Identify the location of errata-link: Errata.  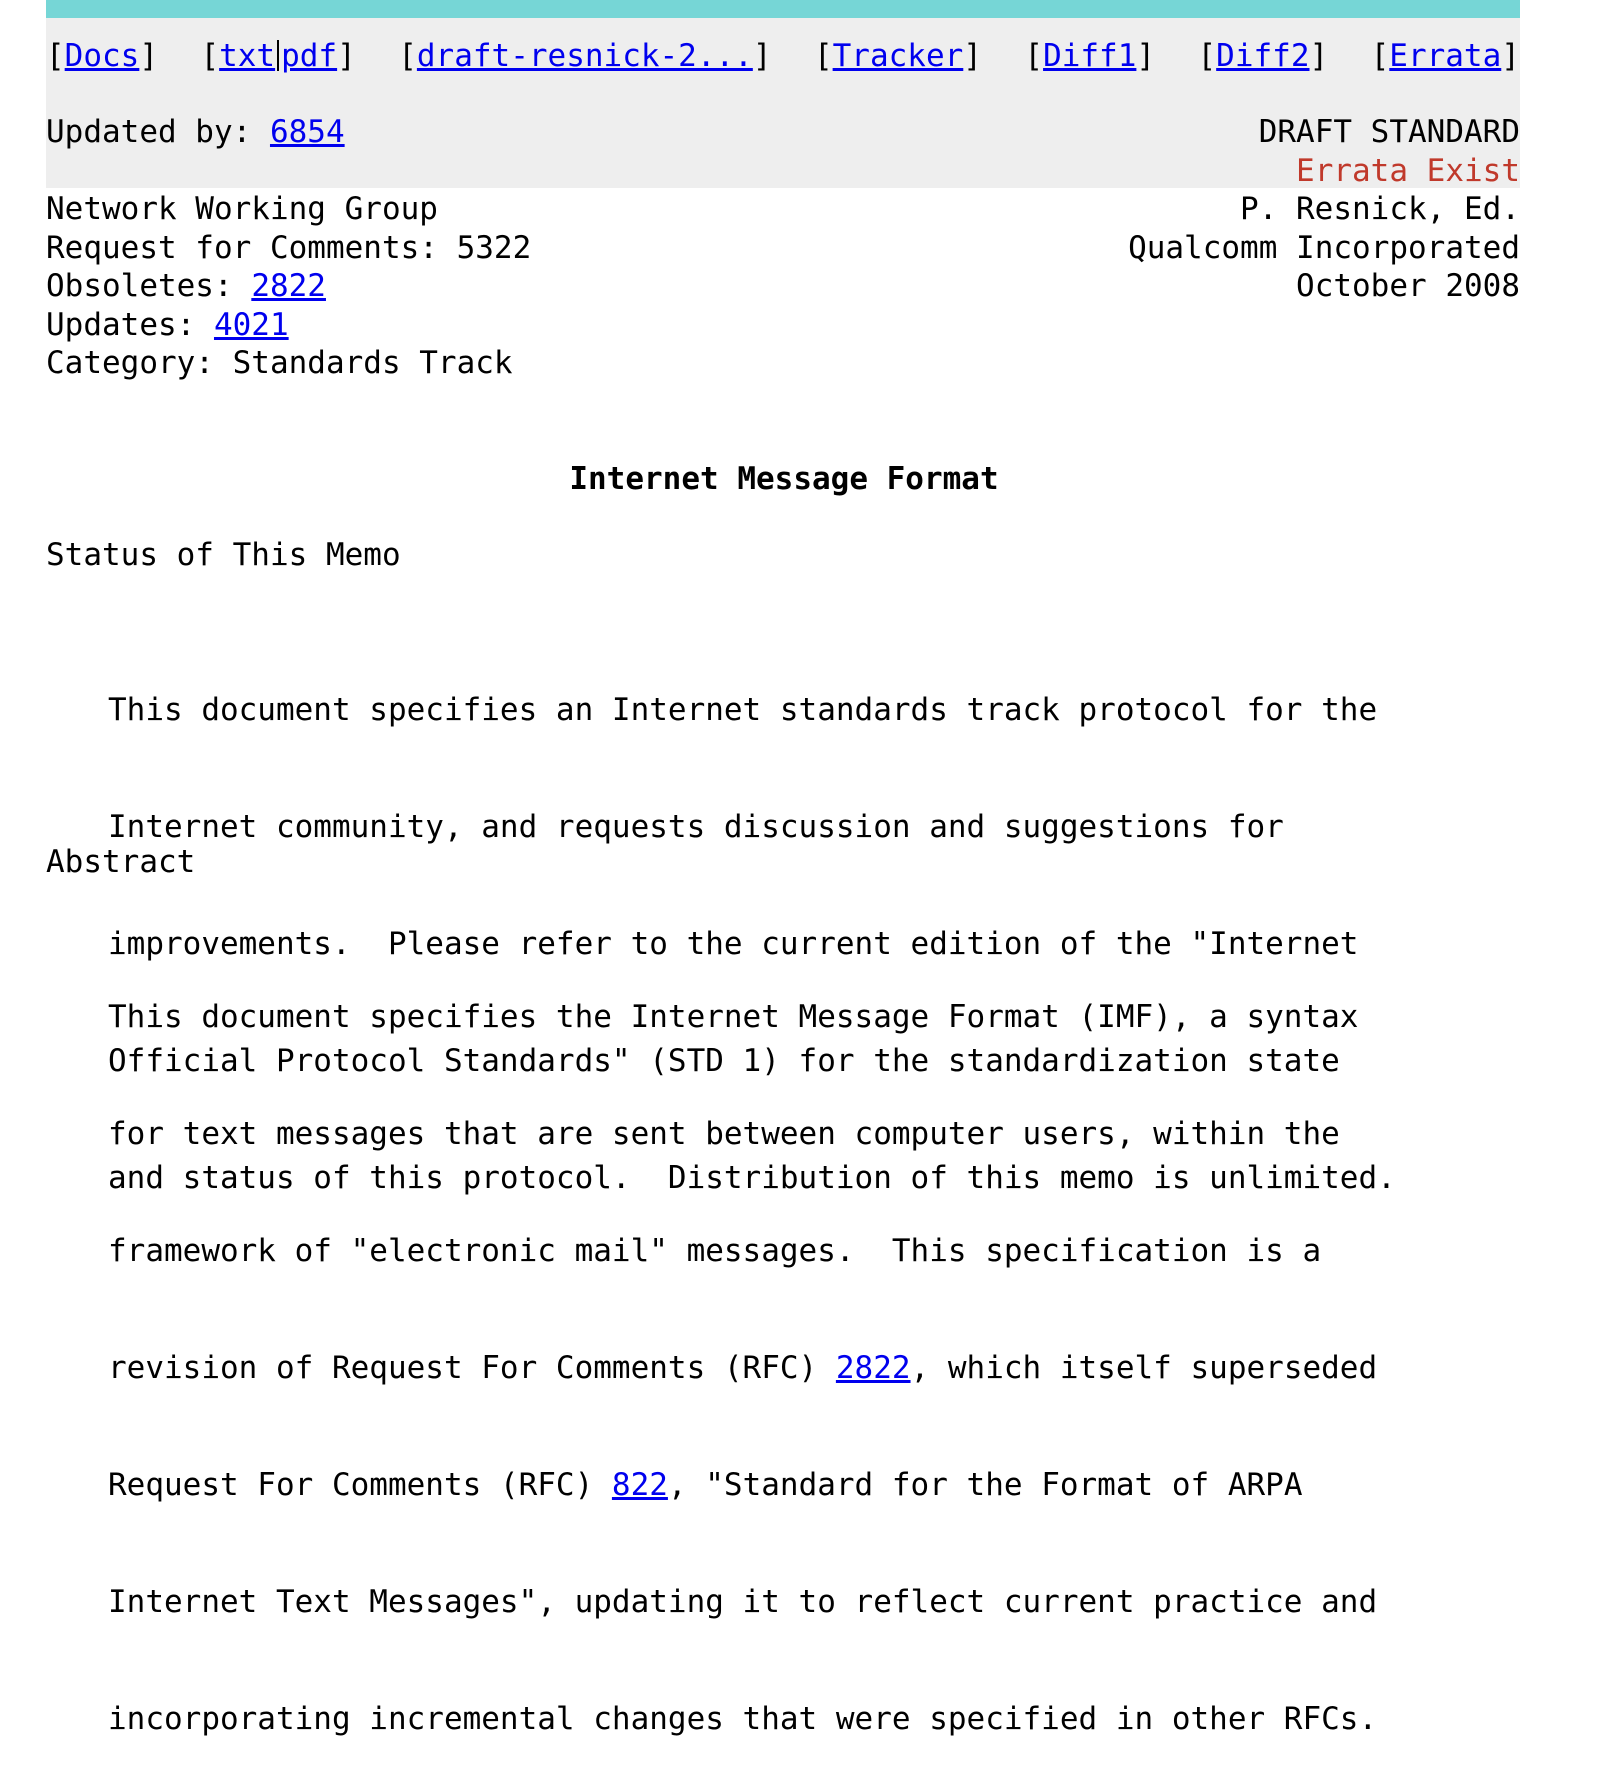
(1445, 56).